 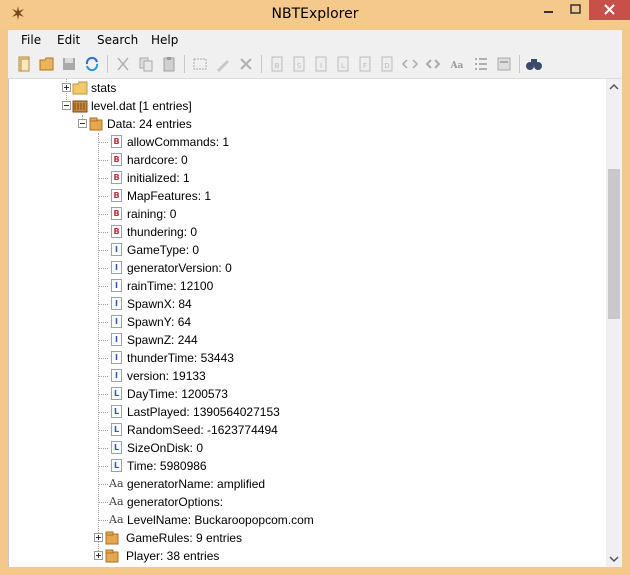 What do you see at coordinates (457, 64) in the screenshot?
I see `add-string-icon: Aa` at bounding box center [457, 64].